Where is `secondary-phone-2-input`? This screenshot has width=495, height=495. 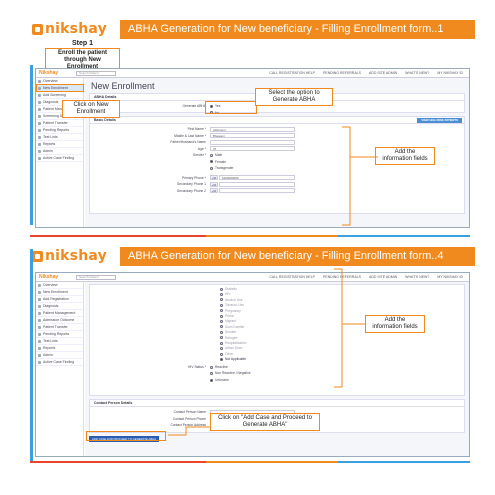
secondary-phone-2-input is located at coordinates (257, 191).